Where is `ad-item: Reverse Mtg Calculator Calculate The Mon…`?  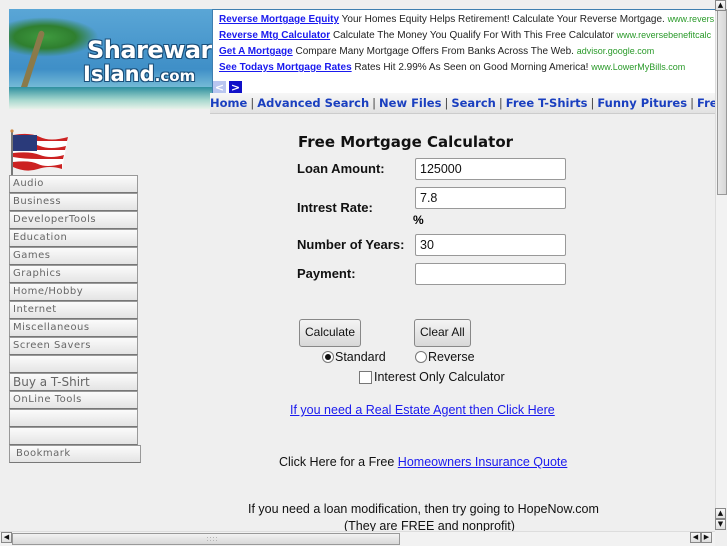
ad-item: Reverse Mtg Calculator Calculate The Mon… is located at coordinates (465, 35).